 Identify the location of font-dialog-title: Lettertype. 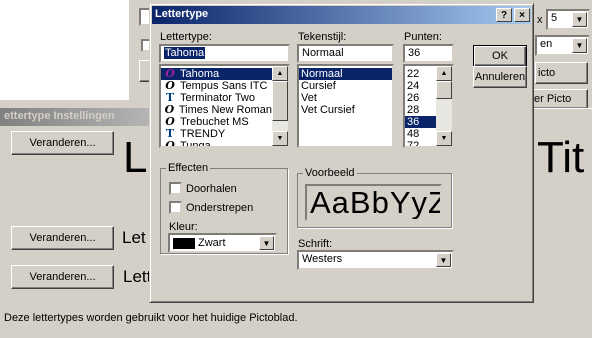
(341, 15).